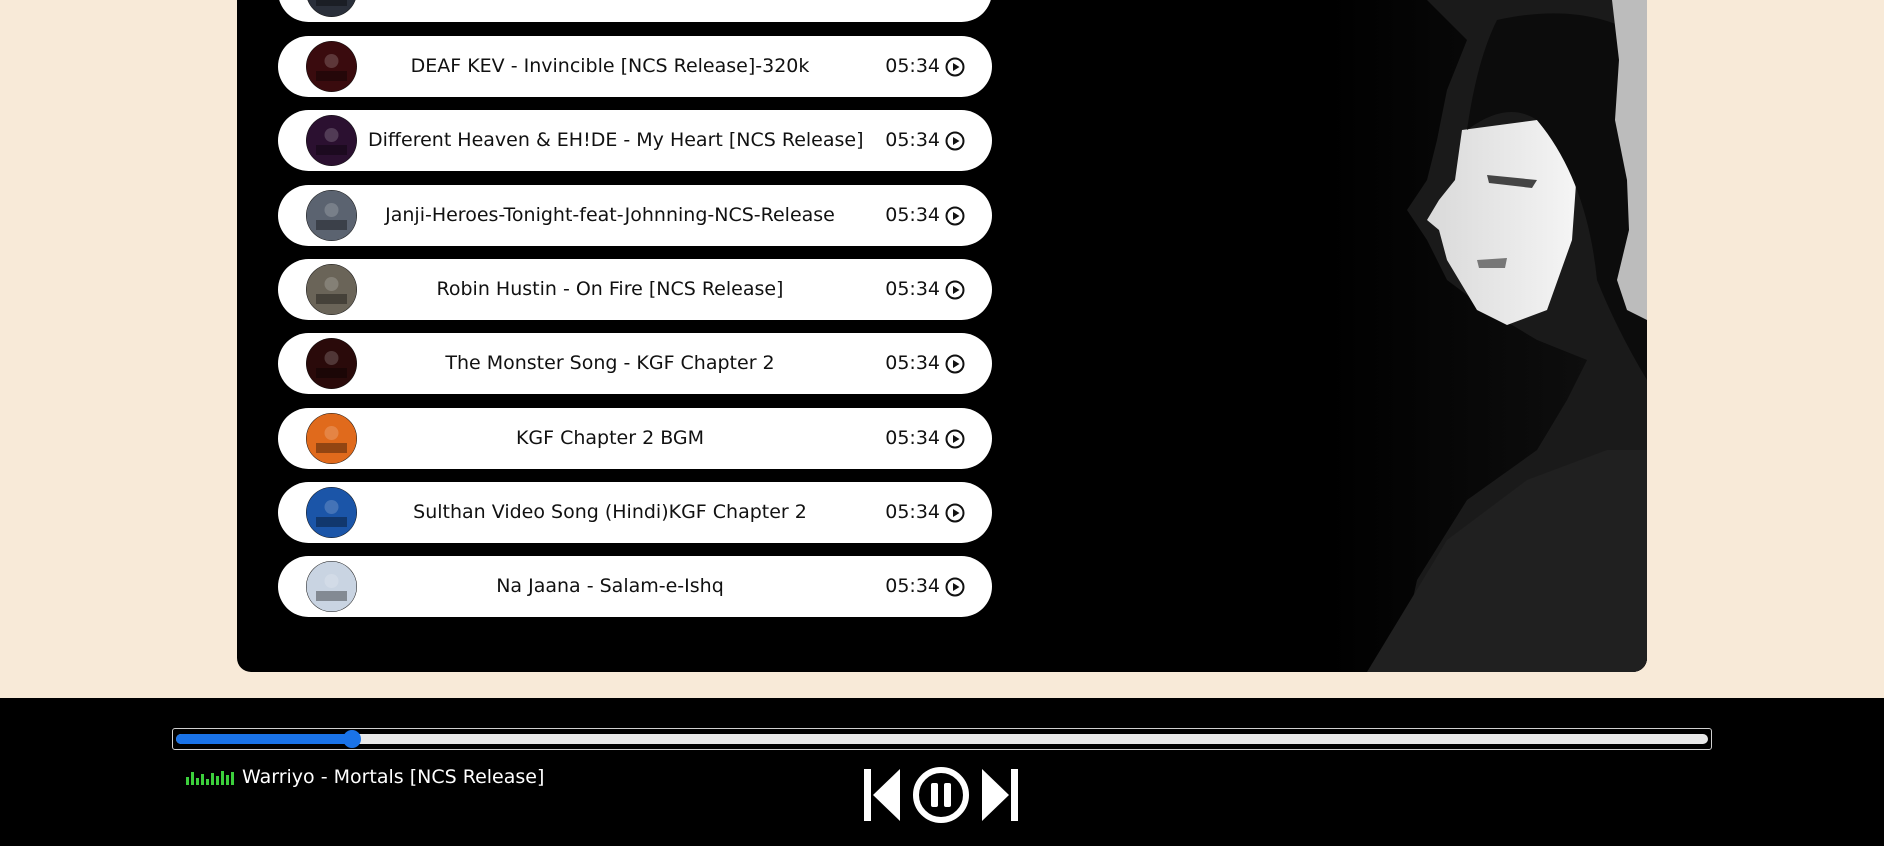  Describe the element at coordinates (1000, 795) in the screenshot. I see `skip-forward-icon` at that location.